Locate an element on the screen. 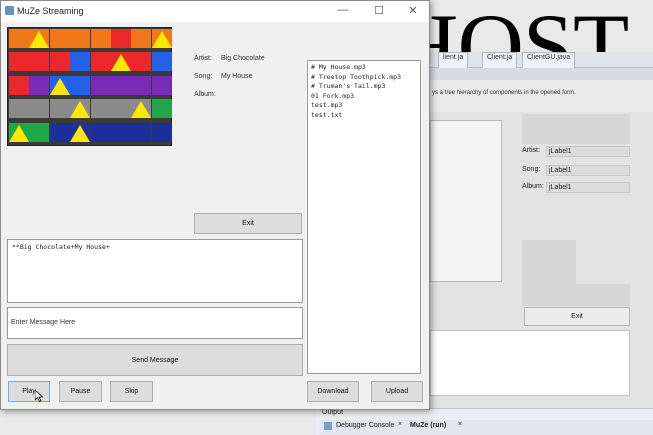 The image size is (653, 435). song-value: My House is located at coordinates (237, 76).